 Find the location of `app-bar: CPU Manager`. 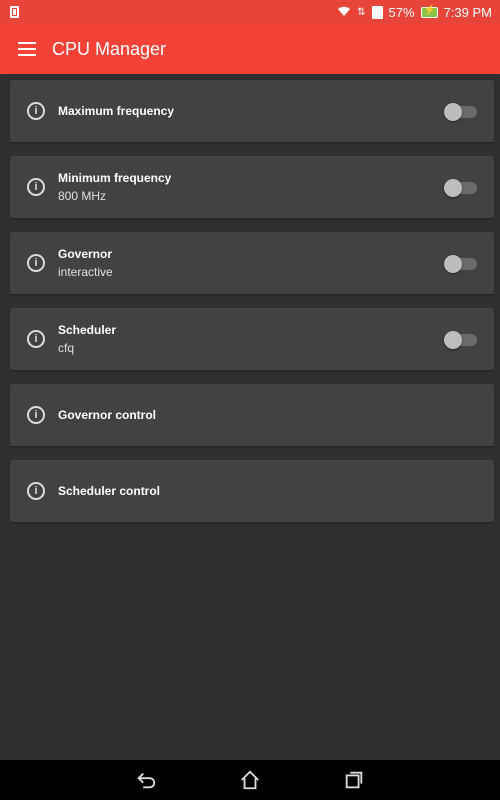

app-bar: CPU Manager is located at coordinates (250, 49).